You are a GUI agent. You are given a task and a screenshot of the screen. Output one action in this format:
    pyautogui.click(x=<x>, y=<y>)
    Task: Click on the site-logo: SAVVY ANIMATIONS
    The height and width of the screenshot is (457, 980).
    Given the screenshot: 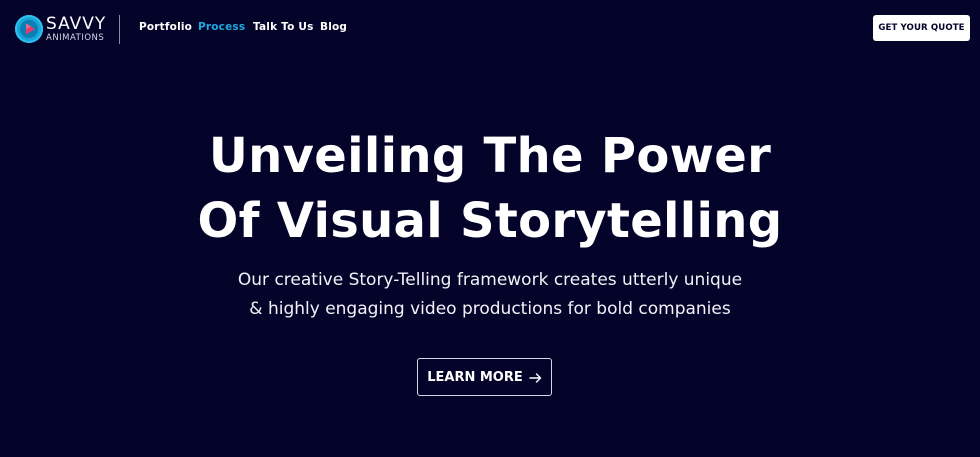 What is the action you would take?
    pyautogui.click(x=60, y=29)
    